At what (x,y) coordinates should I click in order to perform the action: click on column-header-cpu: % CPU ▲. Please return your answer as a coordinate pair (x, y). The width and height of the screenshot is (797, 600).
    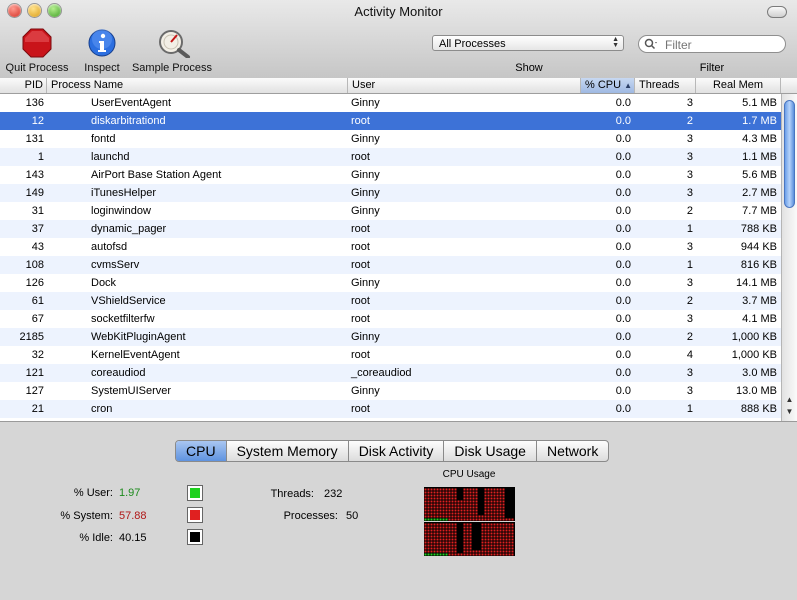
    Looking at the image, I should click on (608, 85).